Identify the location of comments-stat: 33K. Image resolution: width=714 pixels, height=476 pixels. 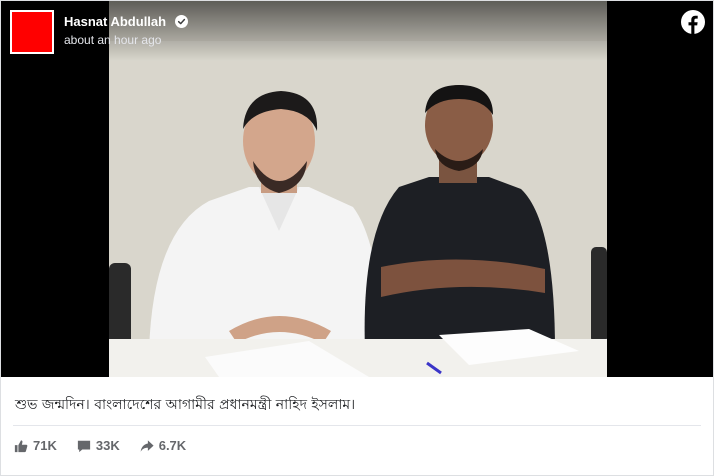
(98, 445).